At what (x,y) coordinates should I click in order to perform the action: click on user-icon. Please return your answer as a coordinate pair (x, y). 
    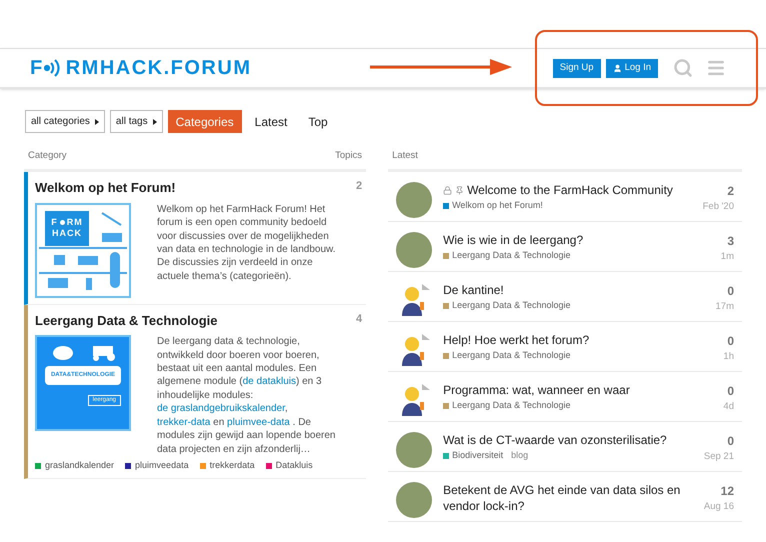
    Looking at the image, I should click on (617, 68).